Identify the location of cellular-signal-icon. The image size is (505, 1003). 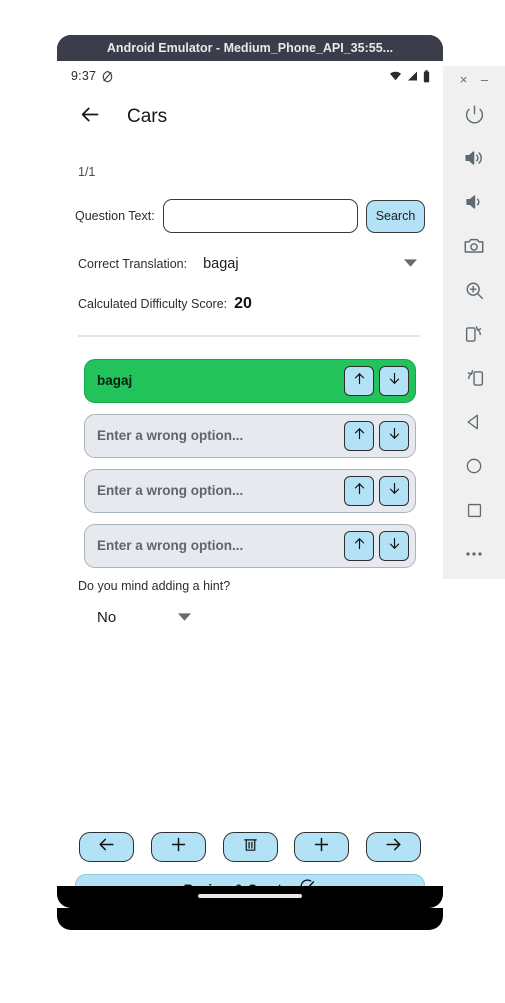
(412, 76).